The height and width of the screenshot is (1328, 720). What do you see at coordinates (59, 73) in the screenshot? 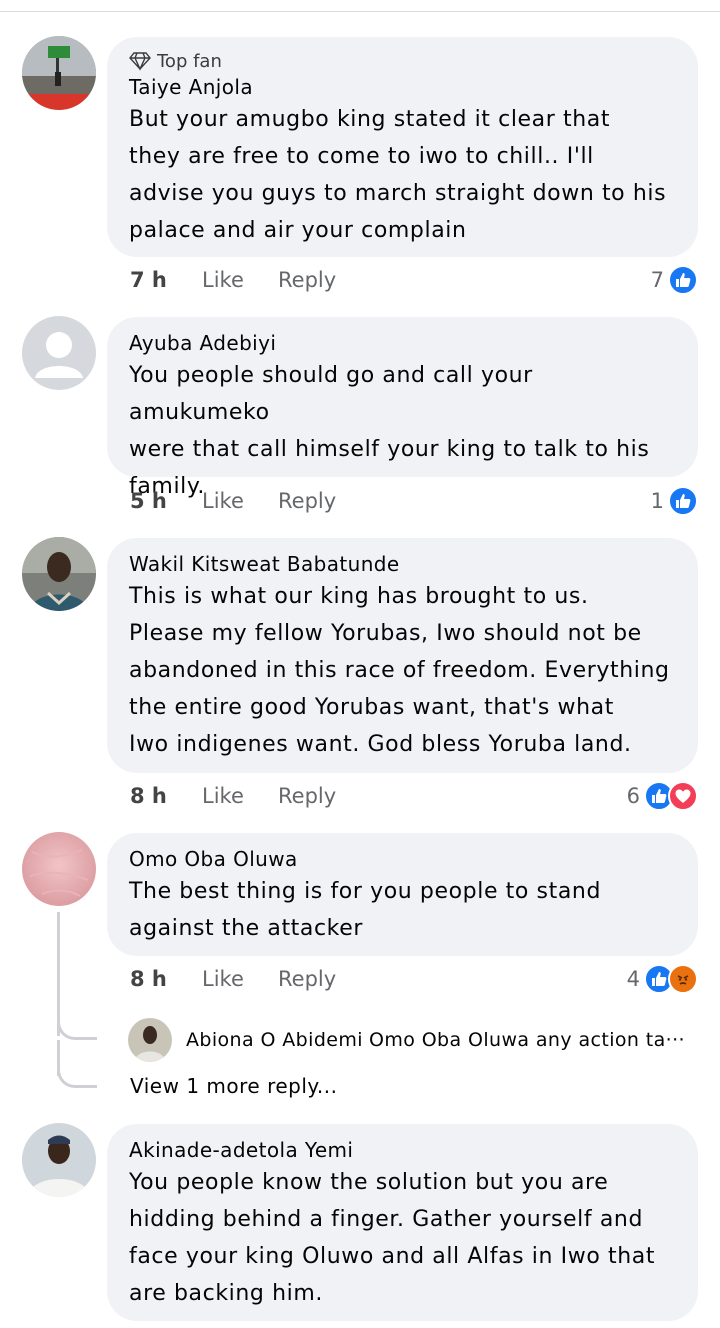
I see `avatar-taiye-anjola` at bounding box center [59, 73].